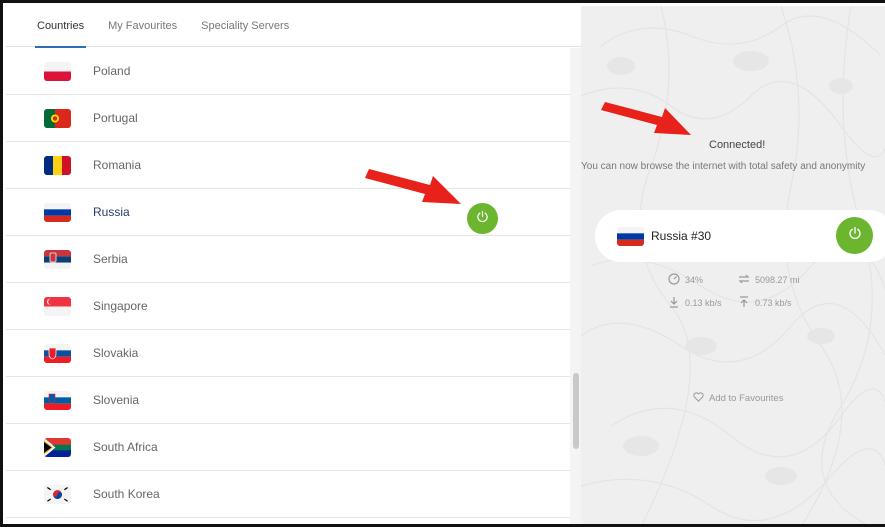 The image size is (885, 527). Describe the element at coordinates (740, 236) in the screenshot. I see `connected-server-card: Russia #30` at that location.